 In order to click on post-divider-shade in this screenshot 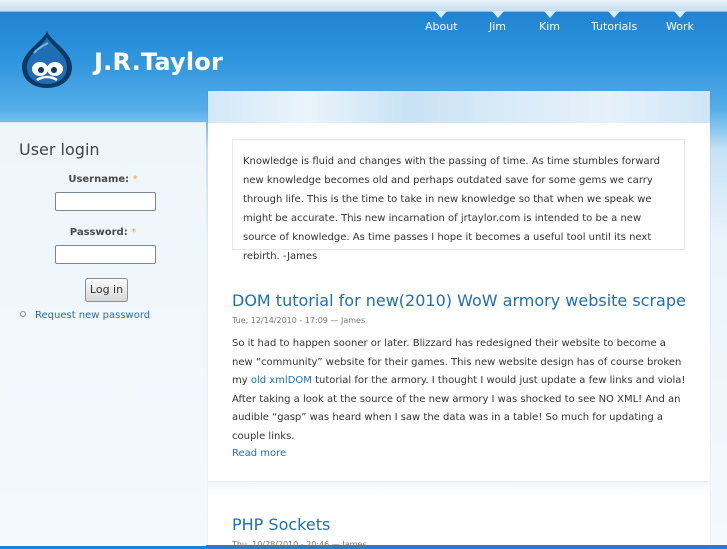, I will do `click(459, 489)`.